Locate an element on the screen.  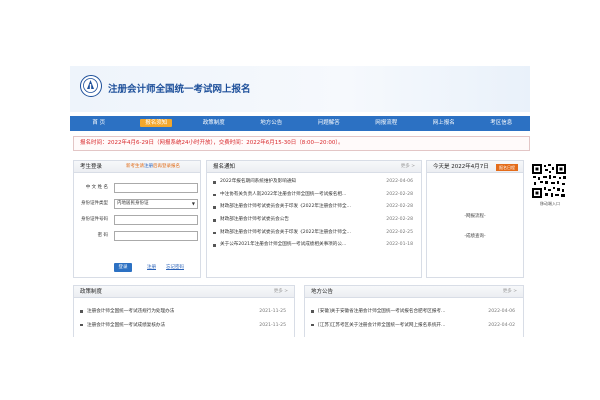
calendar-header: 今天是 2022年4月7日 报名日程 is located at coordinates (475, 167).